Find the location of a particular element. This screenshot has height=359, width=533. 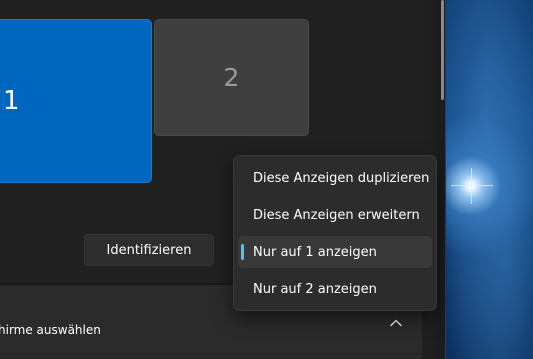

monitor-2-tile: 2 is located at coordinates (231, 77).